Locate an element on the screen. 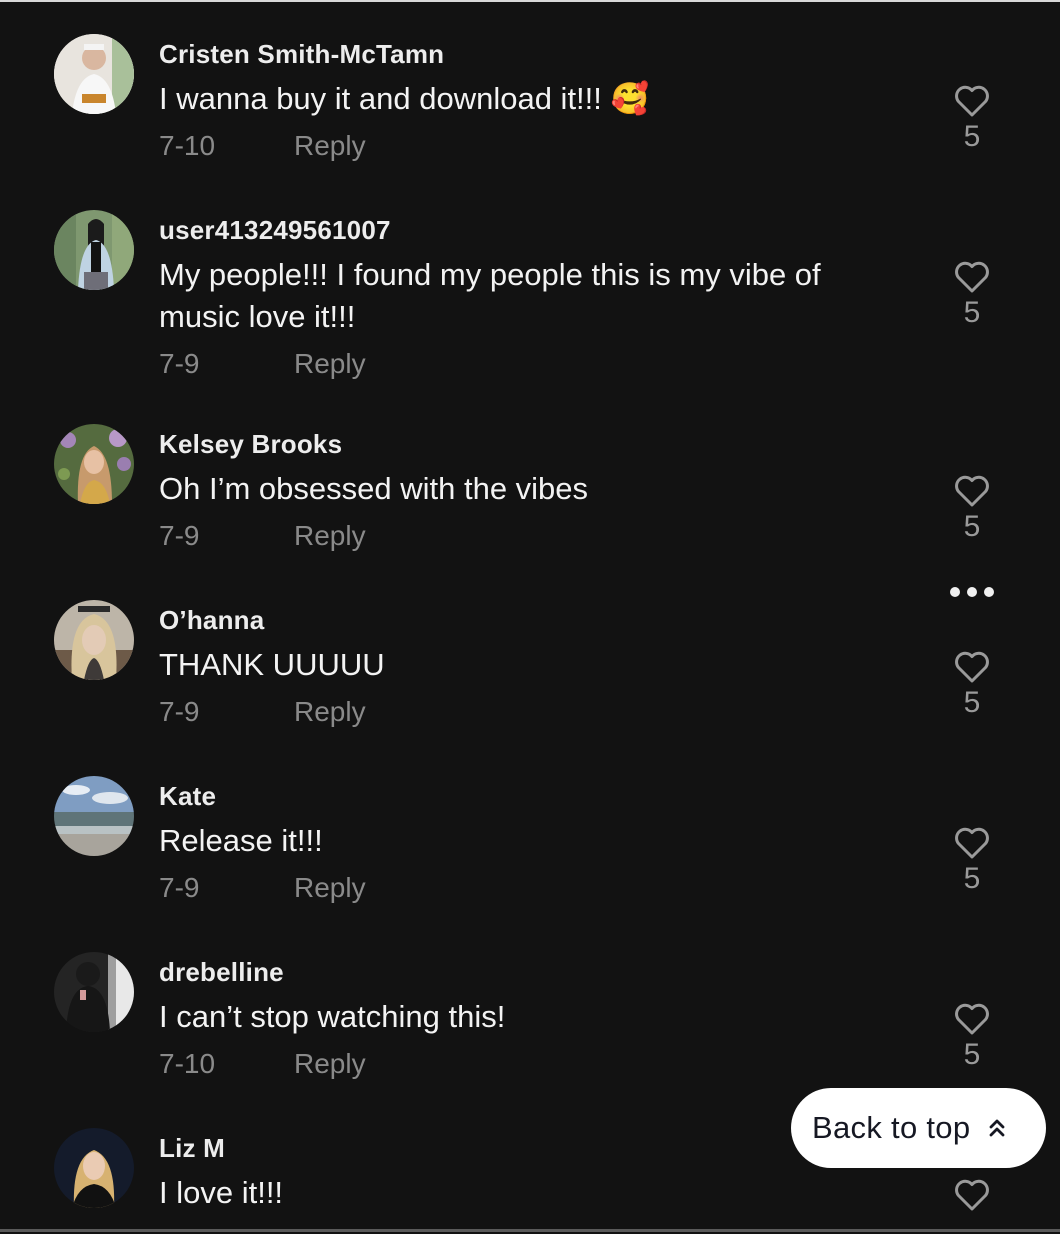 The height and width of the screenshot is (1234, 1060). comment-username: Kate is located at coordinates (187, 796).